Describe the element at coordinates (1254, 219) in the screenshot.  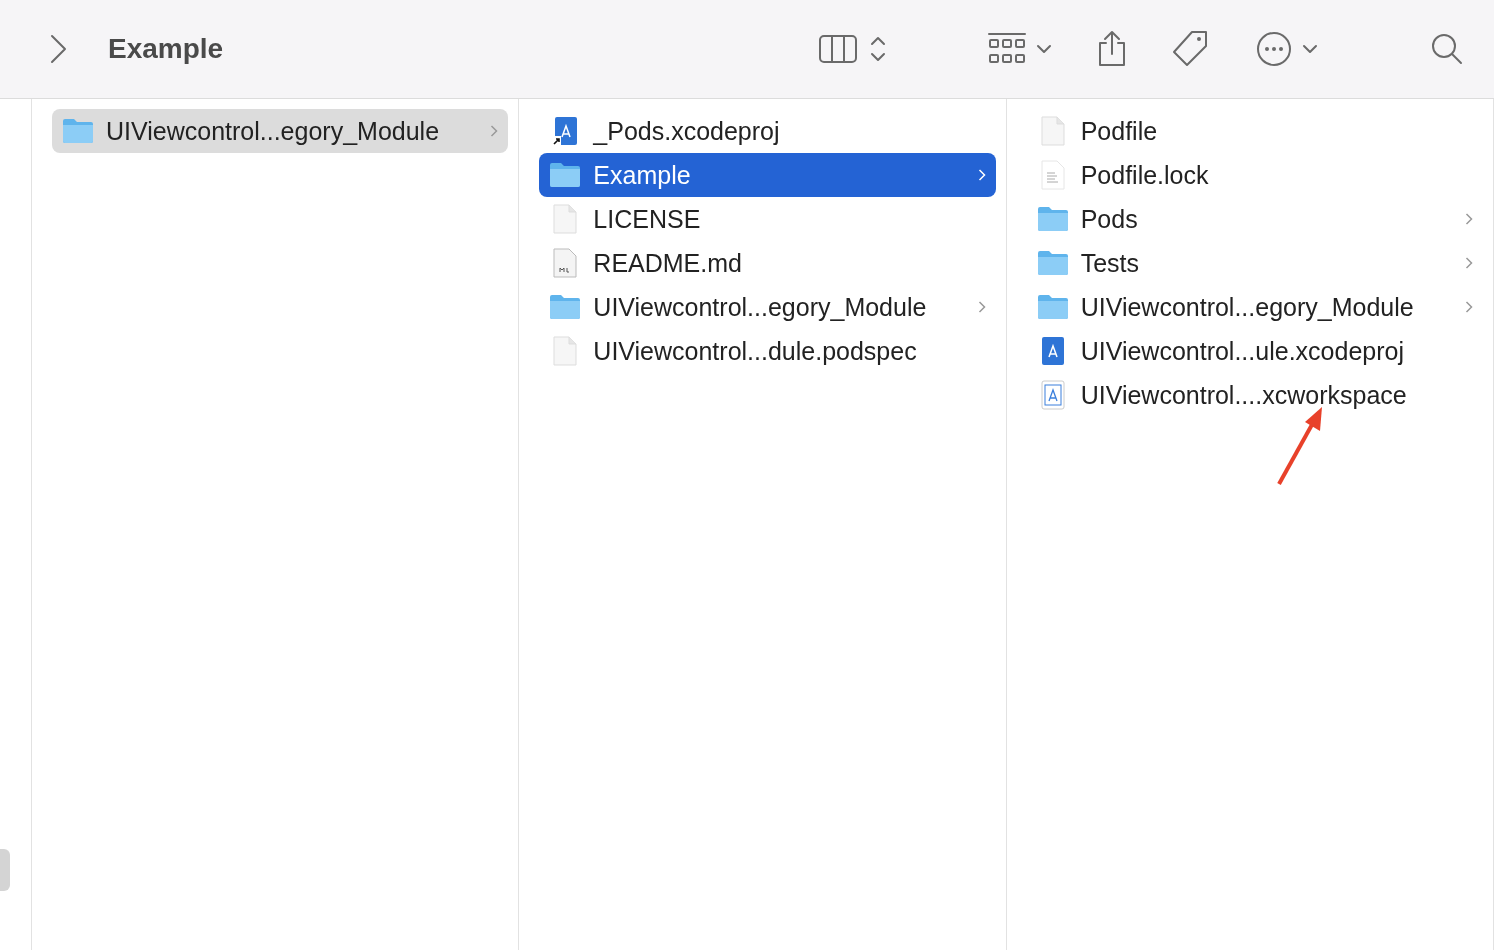
I see `folder-item: Pods` at that location.